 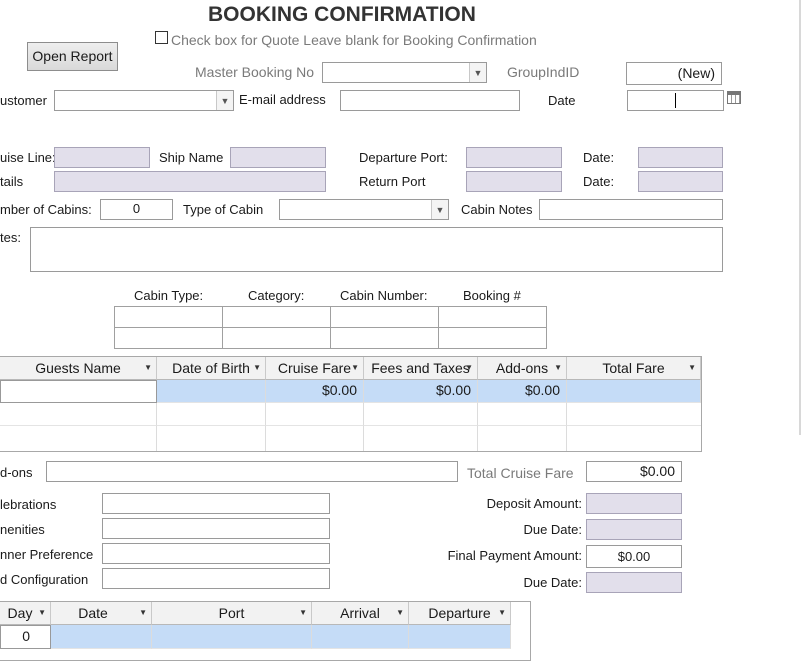 What do you see at coordinates (25, 637) in the screenshot?
I see `itinerary-day-cell: 0` at bounding box center [25, 637].